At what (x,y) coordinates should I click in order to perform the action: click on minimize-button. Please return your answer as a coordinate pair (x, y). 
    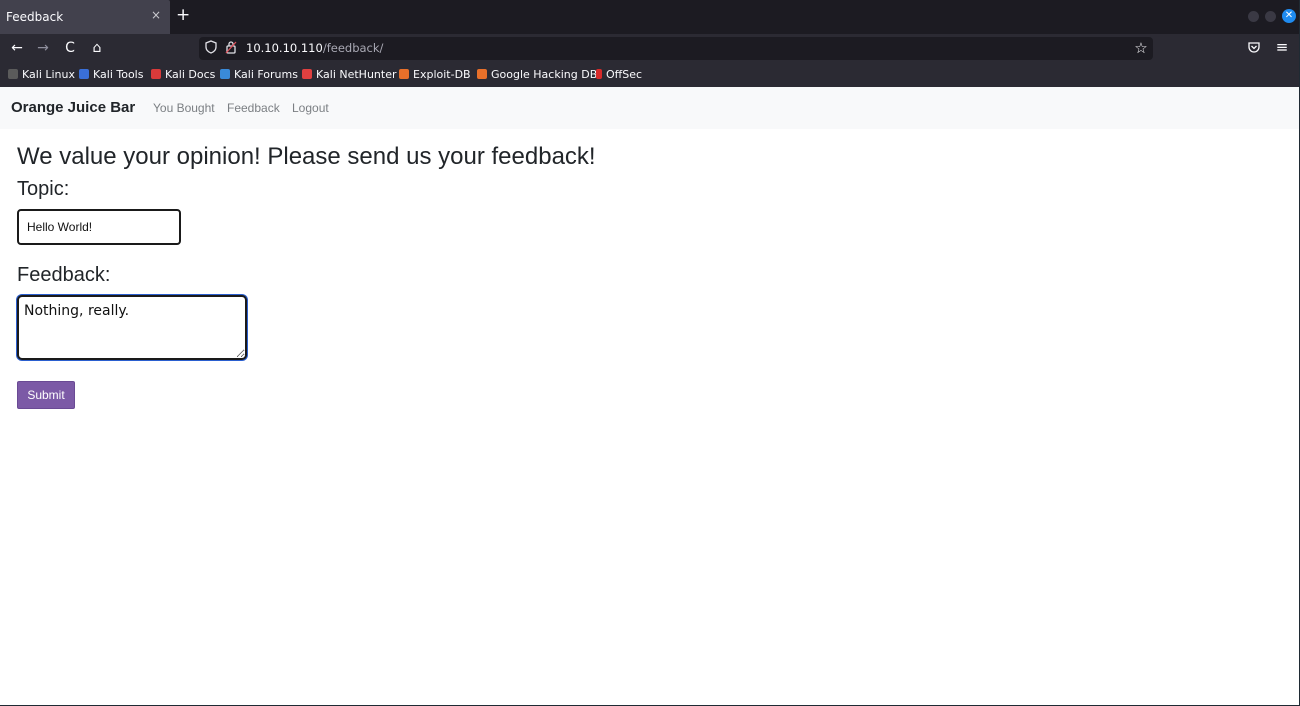
    Looking at the image, I should click on (1253, 16).